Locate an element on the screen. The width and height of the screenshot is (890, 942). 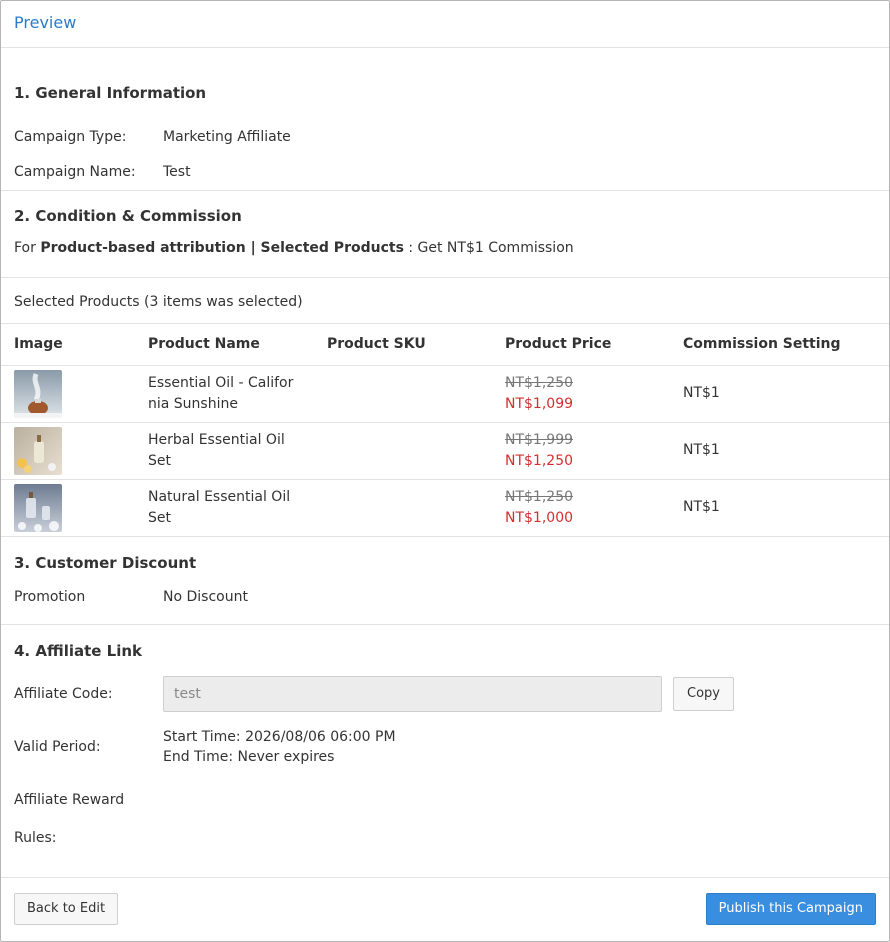
start-time: Start Time: 2026/08/06 06:00 PM is located at coordinates (279, 736).